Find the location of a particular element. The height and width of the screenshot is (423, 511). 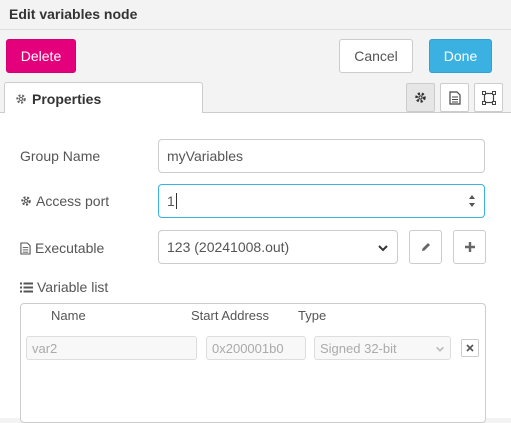

tab-appearance is located at coordinates (488, 97).